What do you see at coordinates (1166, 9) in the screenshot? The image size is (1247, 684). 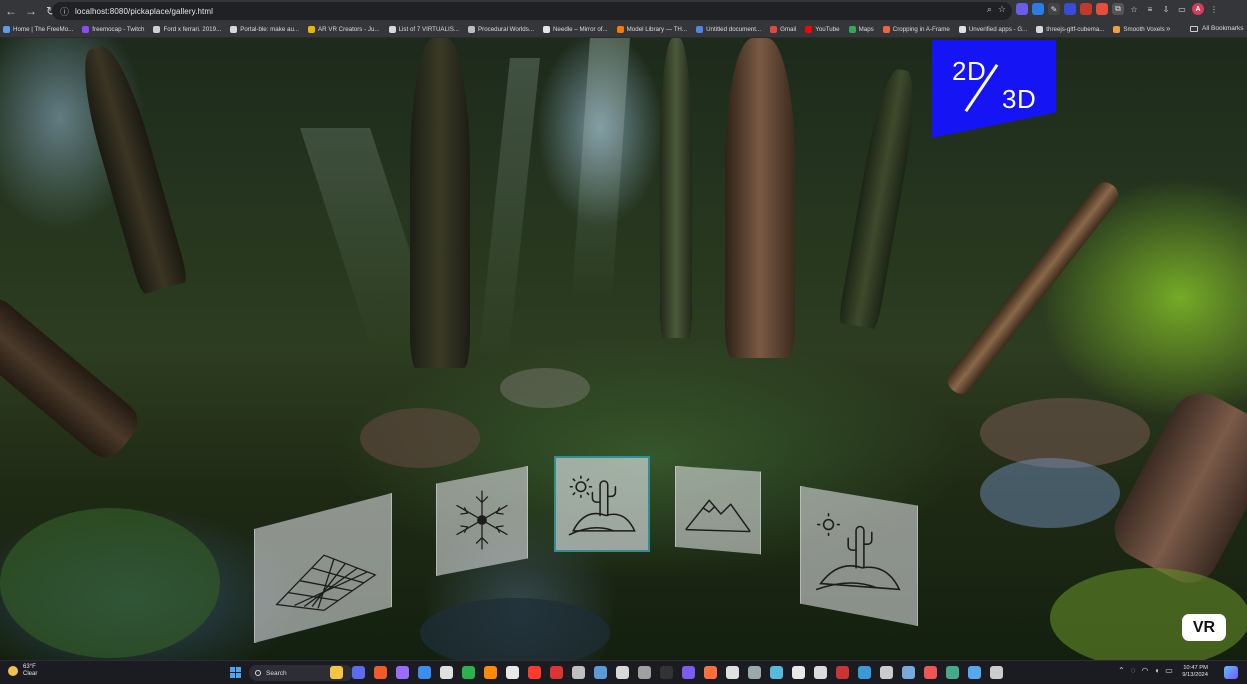 I see `download-icon: ⇩` at bounding box center [1166, 9].